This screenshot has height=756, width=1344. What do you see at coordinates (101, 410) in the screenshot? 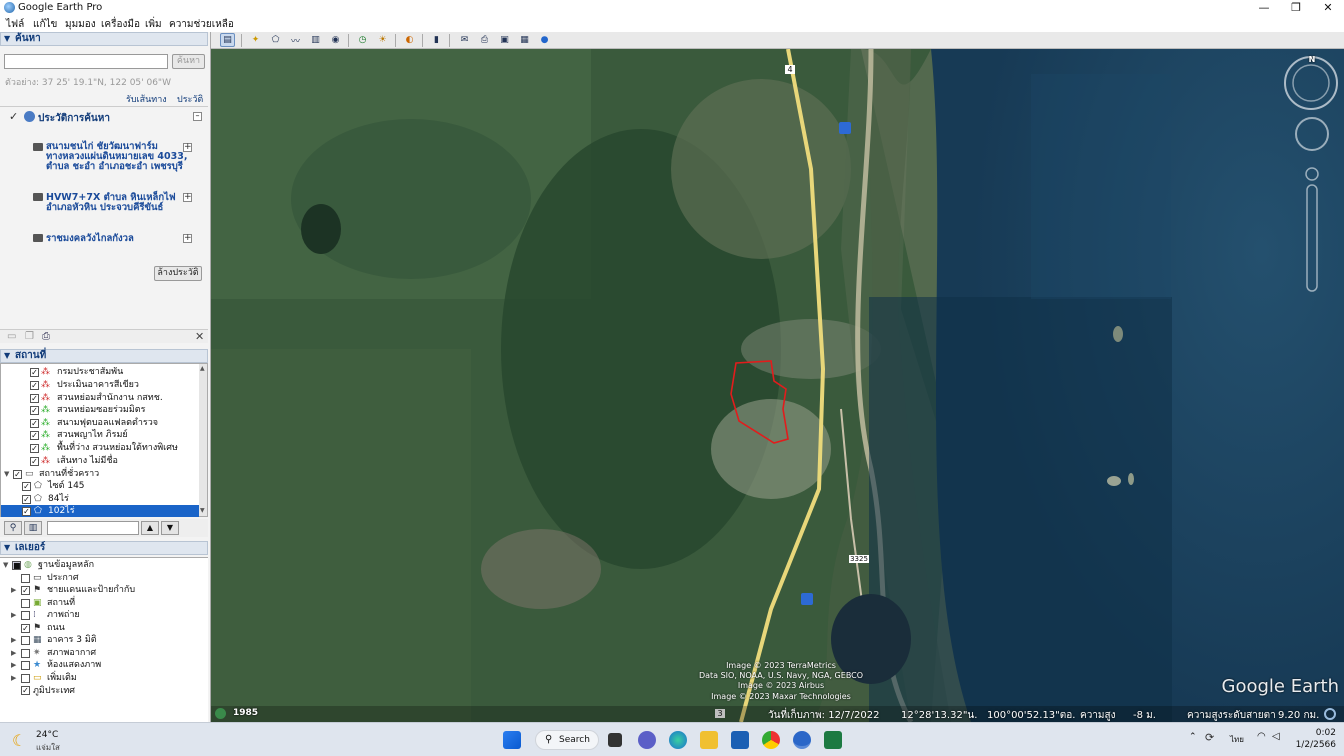
I see `place-item: สวนหย่อมซอยร่วมมิตร` at bounding box center [101, 410].